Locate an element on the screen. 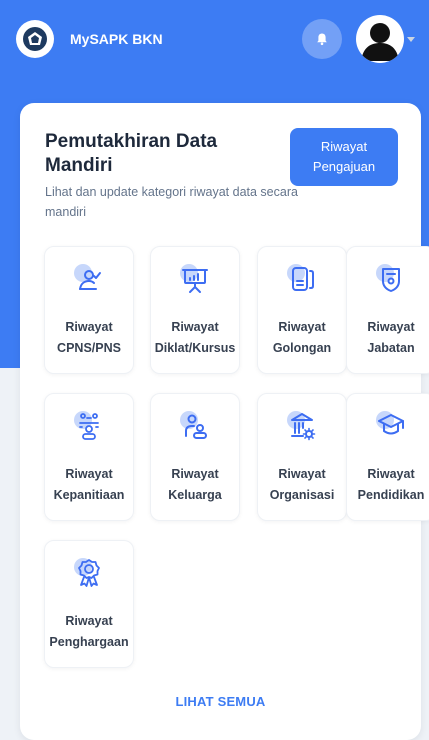 The height and width of the screenshot is (740, 429). tile-label-line2: Organisasi is located at coordinates (302, 495).